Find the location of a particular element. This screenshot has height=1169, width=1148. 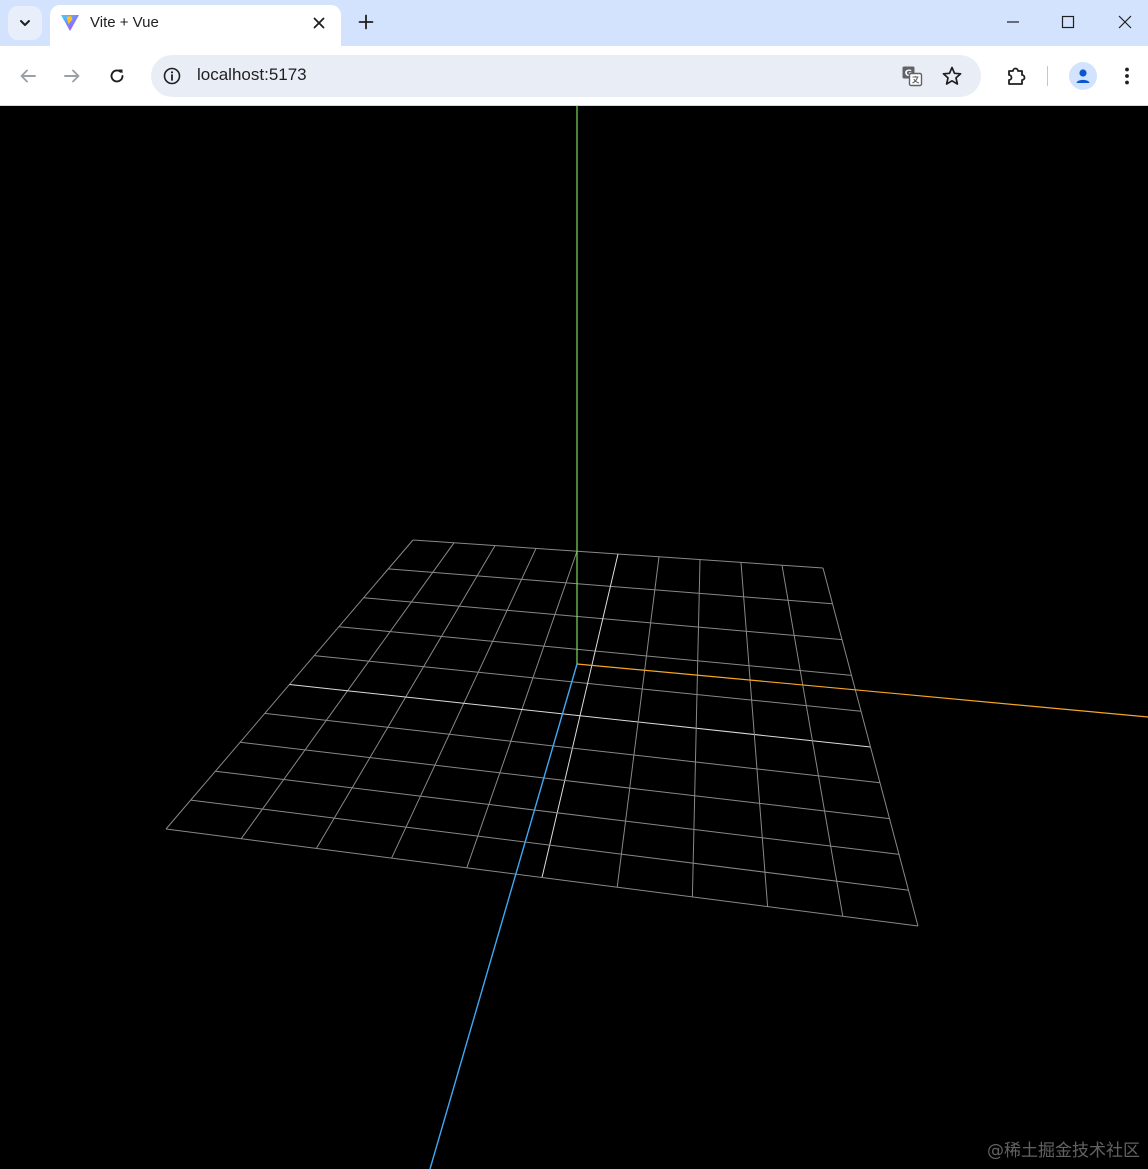

url-text: localhost:5173 is located at coordinates (252, 75).